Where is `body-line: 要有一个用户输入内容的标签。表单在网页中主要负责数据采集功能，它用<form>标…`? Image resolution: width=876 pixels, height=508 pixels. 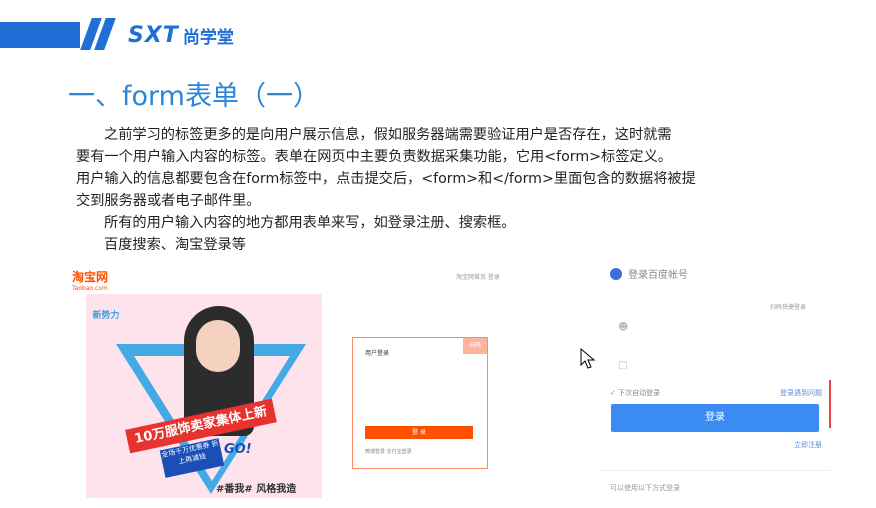
body-line: 要有一个用户输入内容的标签。表单在网页中主要负责数据采集功能，它用<form>标… is located at coordinates (374, 157).